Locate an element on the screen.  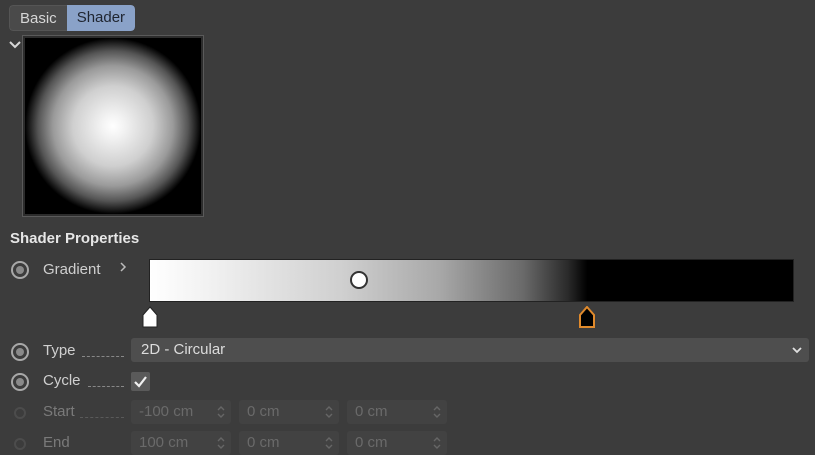
end-z-field: 0 cm is located at coordinates (397, 443).